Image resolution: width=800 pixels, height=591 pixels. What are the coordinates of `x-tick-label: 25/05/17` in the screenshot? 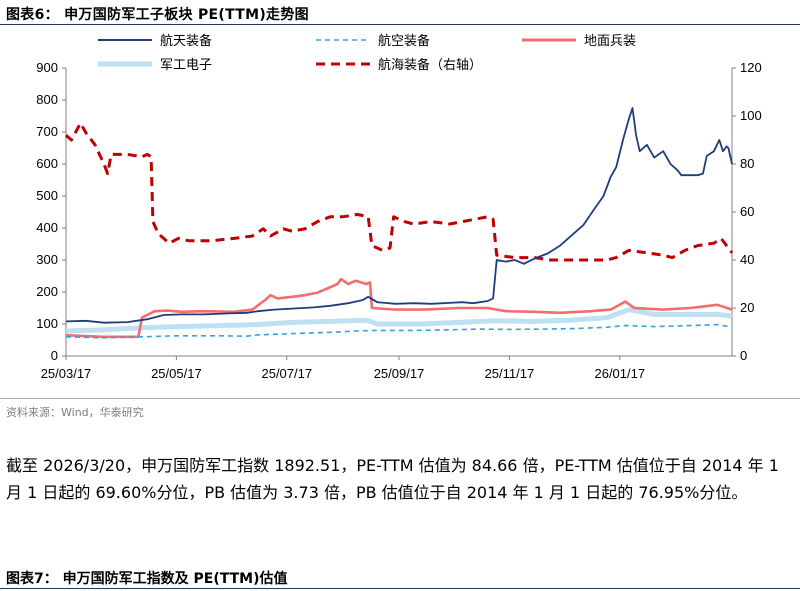 It's located at (176, 373).